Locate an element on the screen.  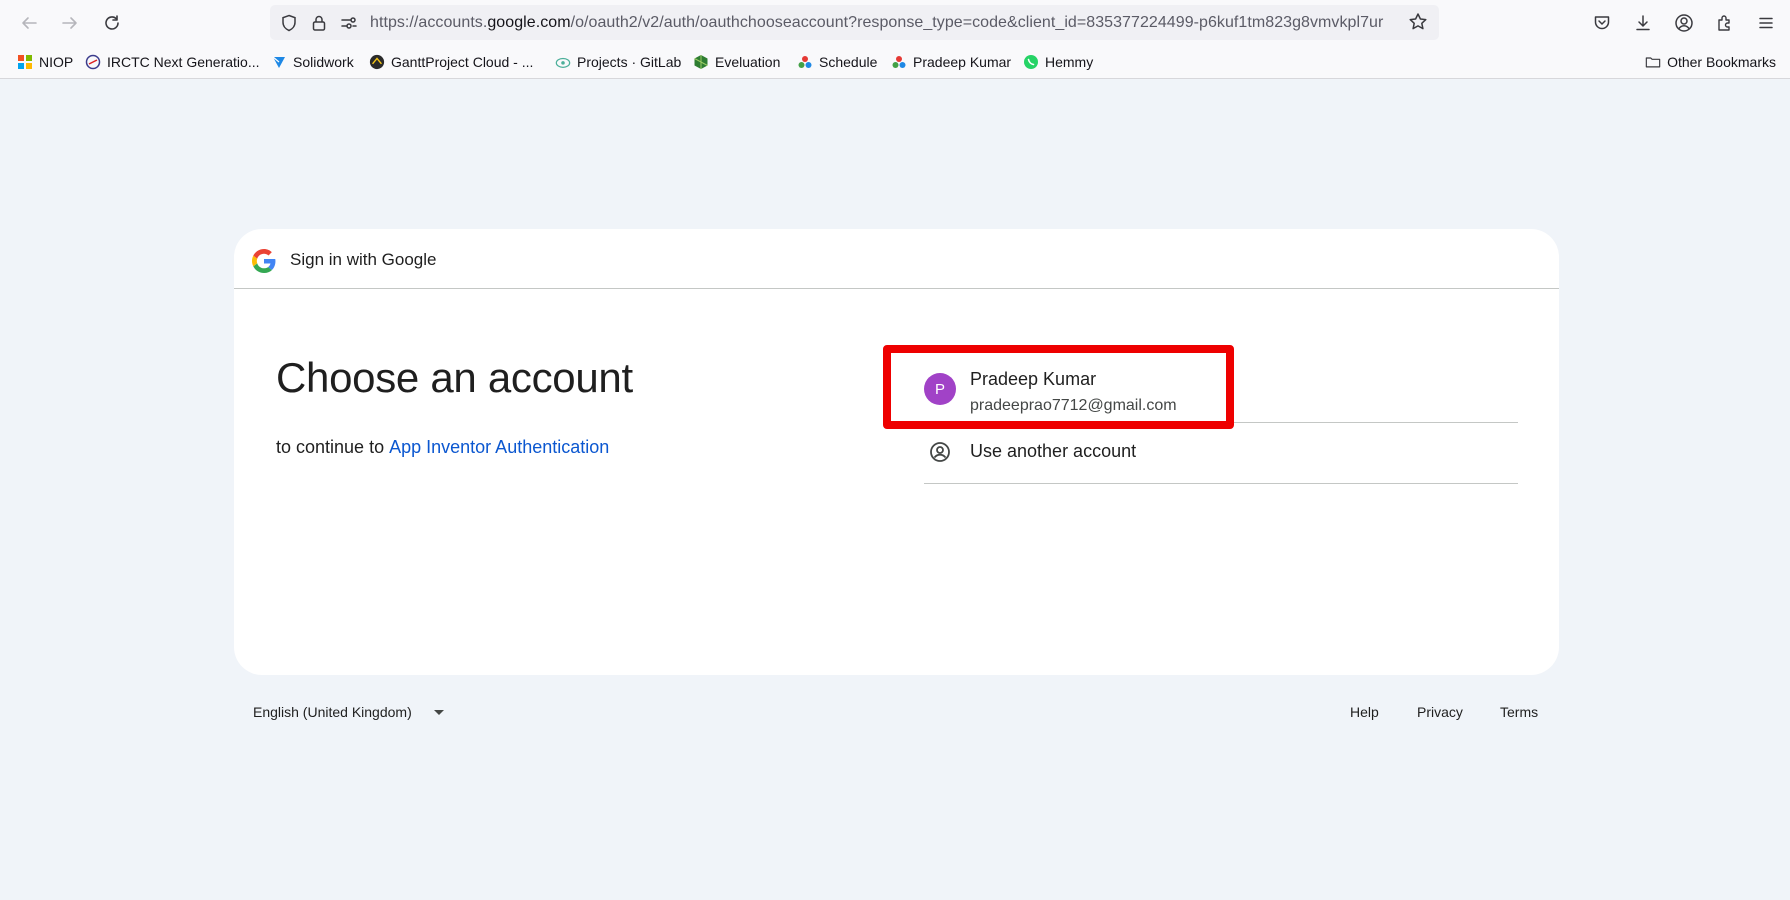
forward-button is located at coordinates (70, 23).